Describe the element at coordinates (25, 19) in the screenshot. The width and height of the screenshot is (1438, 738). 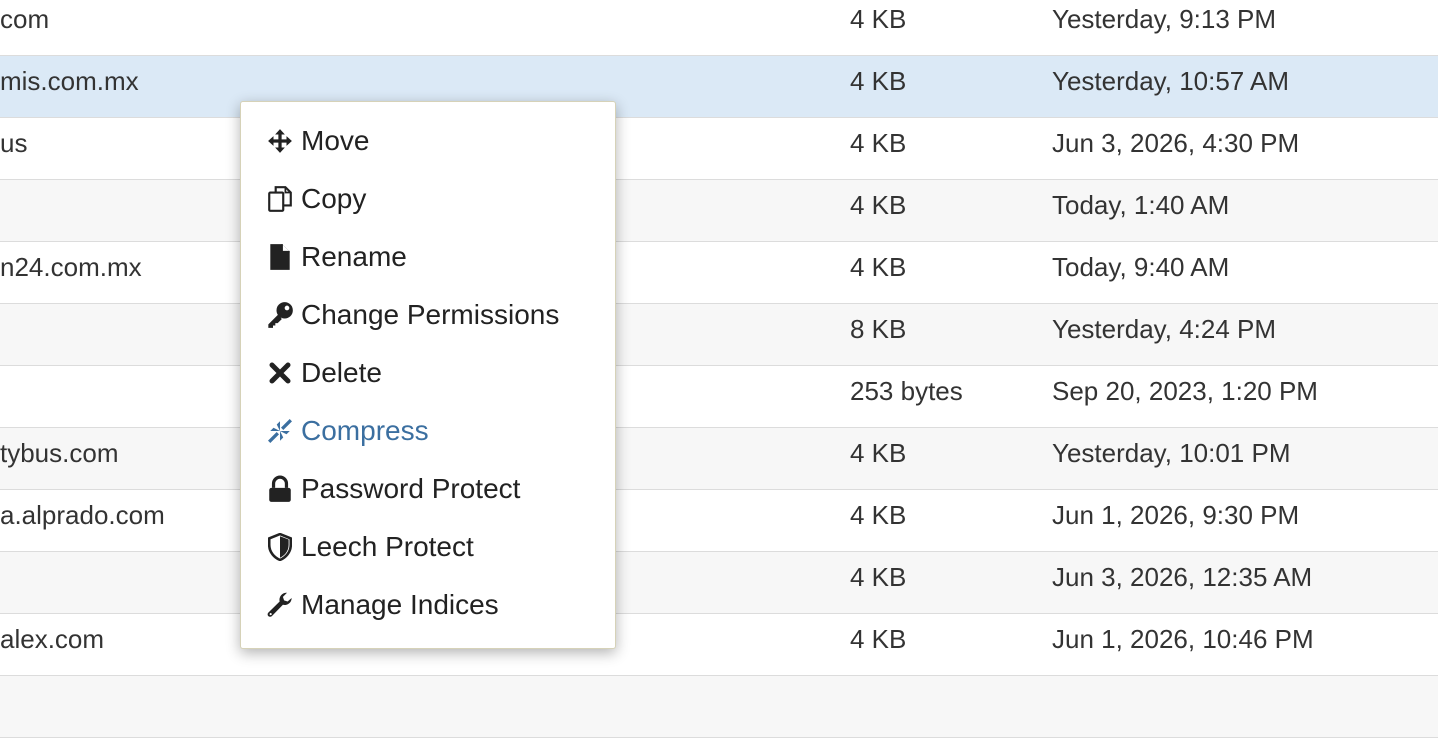
I see `file-name: com` at that location.